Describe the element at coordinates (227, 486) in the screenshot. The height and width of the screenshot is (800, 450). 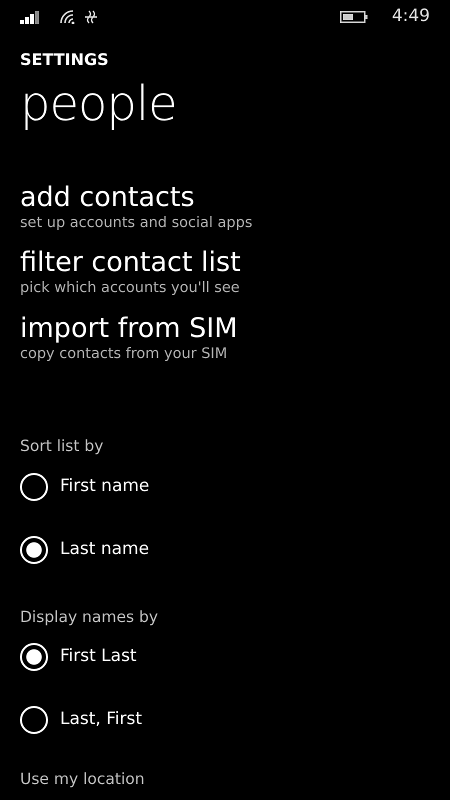
I see `radio-option: First name` at that location.